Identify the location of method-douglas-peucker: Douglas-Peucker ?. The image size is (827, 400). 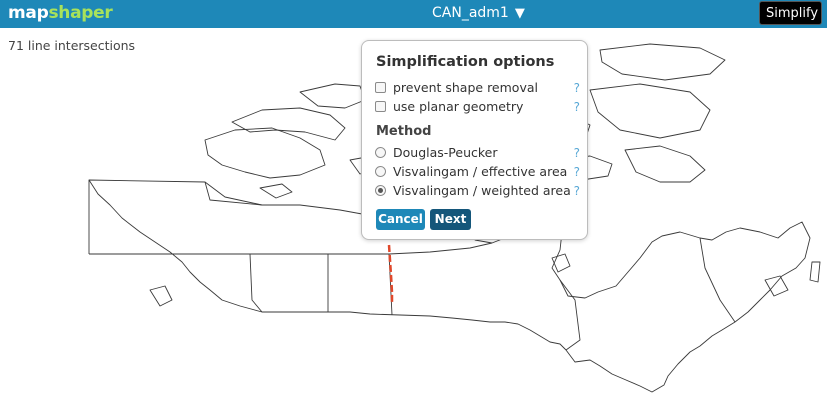
(477, 153).